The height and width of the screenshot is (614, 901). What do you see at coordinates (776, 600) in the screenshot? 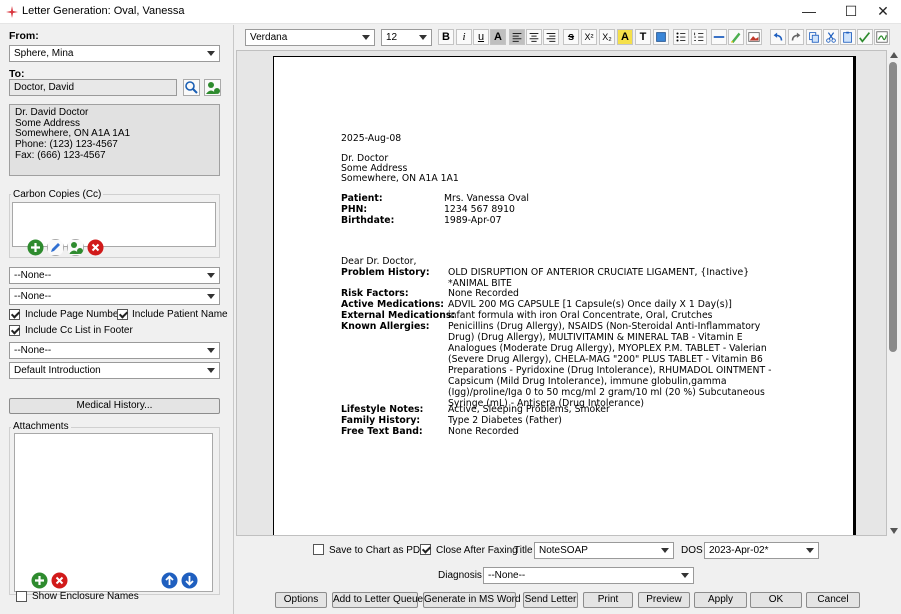
I see `ok-button: OK` at bounding box center [776, 600].